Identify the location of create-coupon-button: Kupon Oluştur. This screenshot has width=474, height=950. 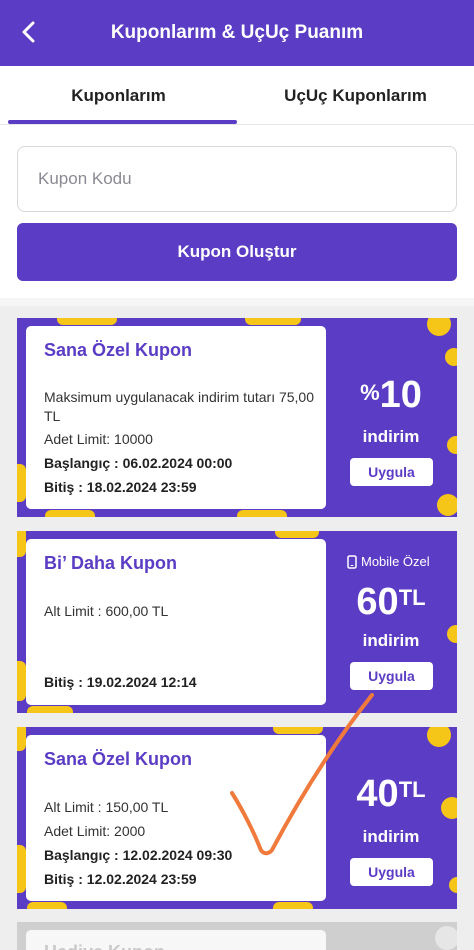
(237, 252).